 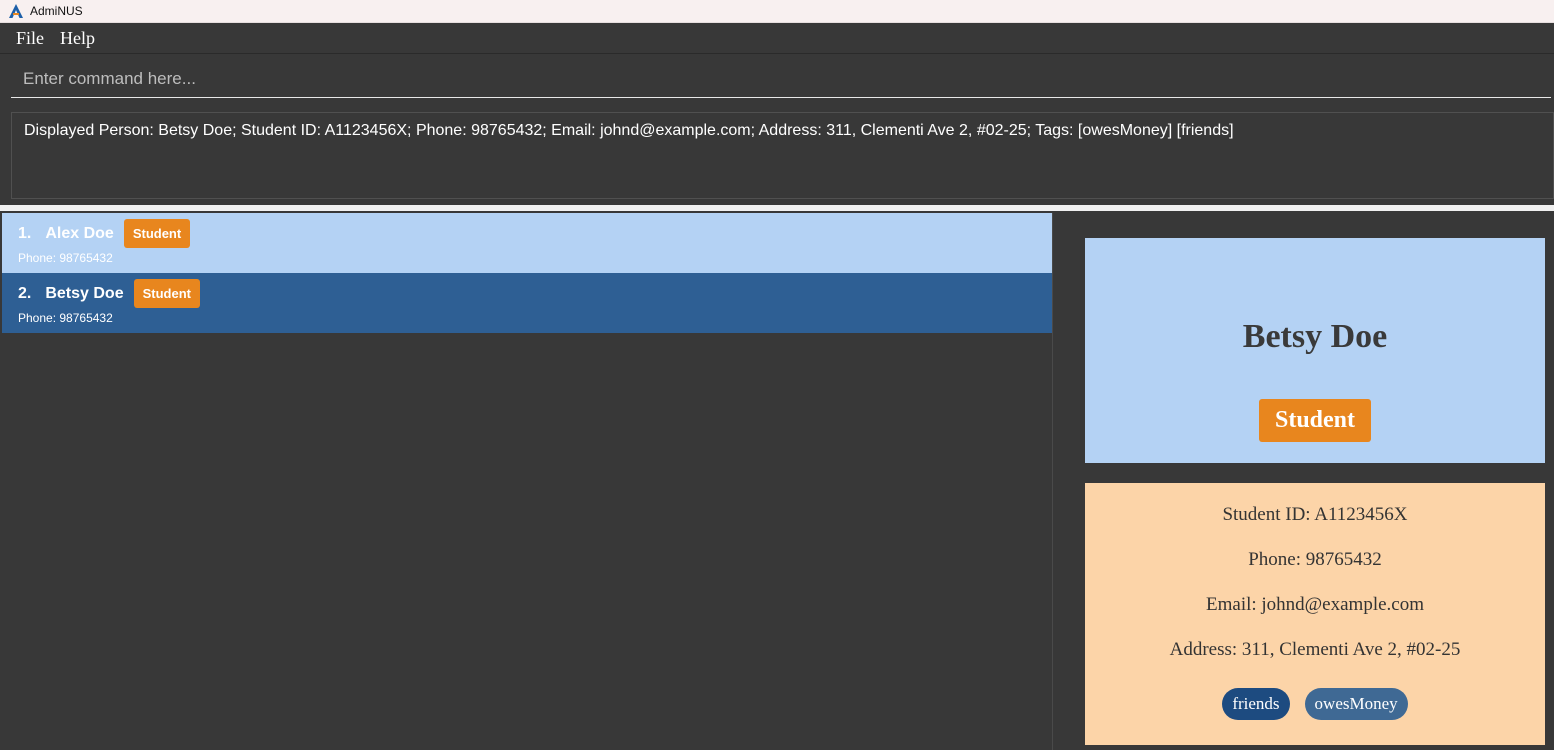 What do you see at coordinates (56, 11) in the screenshot?
I see `window-title: AdmiNUS` at bounding box center [56, 11].